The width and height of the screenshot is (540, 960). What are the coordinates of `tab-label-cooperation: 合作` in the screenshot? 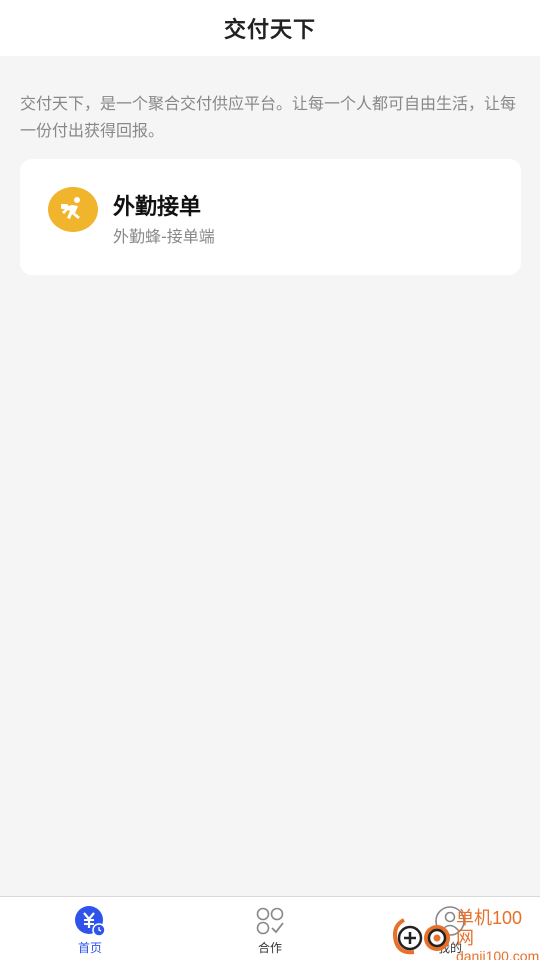 It's located at (269, 948).